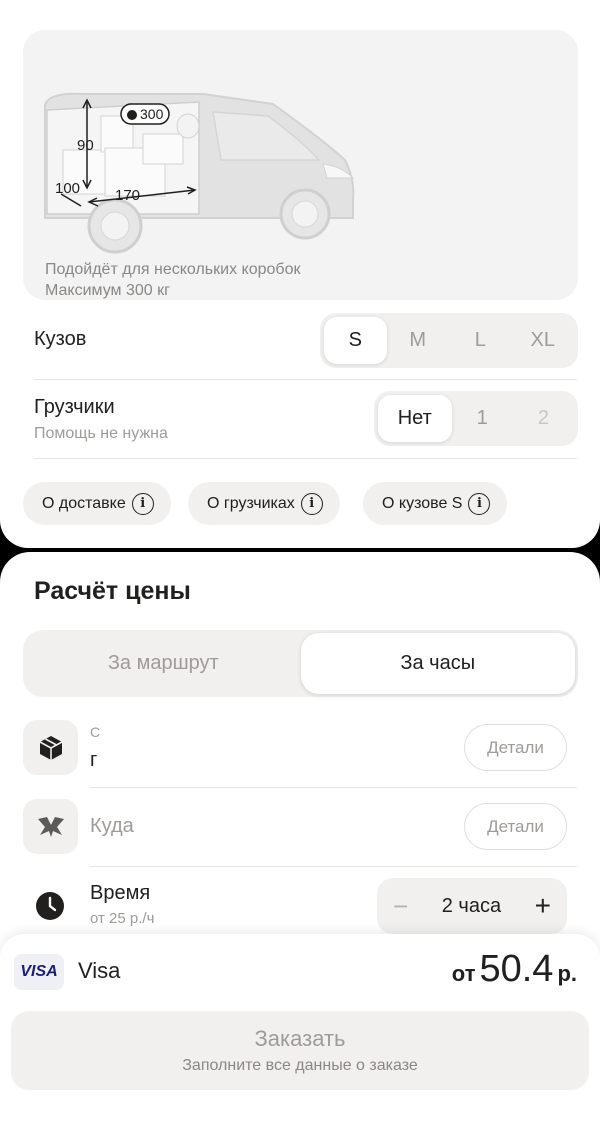 Image resolution: width=600 pixels, height=1124 pixels. Describe the element at coordinates (543, 418) in the screenshot. I see `movers-option-2: 2` at that location.